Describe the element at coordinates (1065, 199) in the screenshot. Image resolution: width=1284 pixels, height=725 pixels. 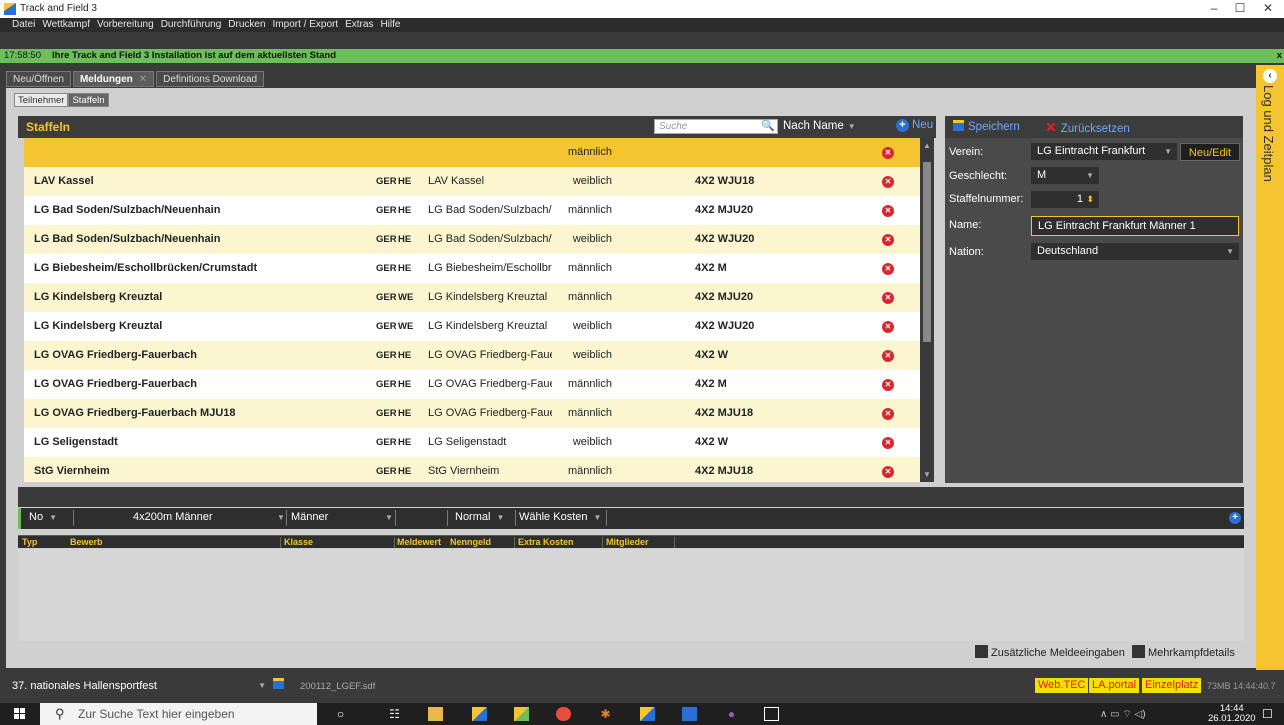
I see `staffelnummer-stepper: 1 ⬍` at that location.